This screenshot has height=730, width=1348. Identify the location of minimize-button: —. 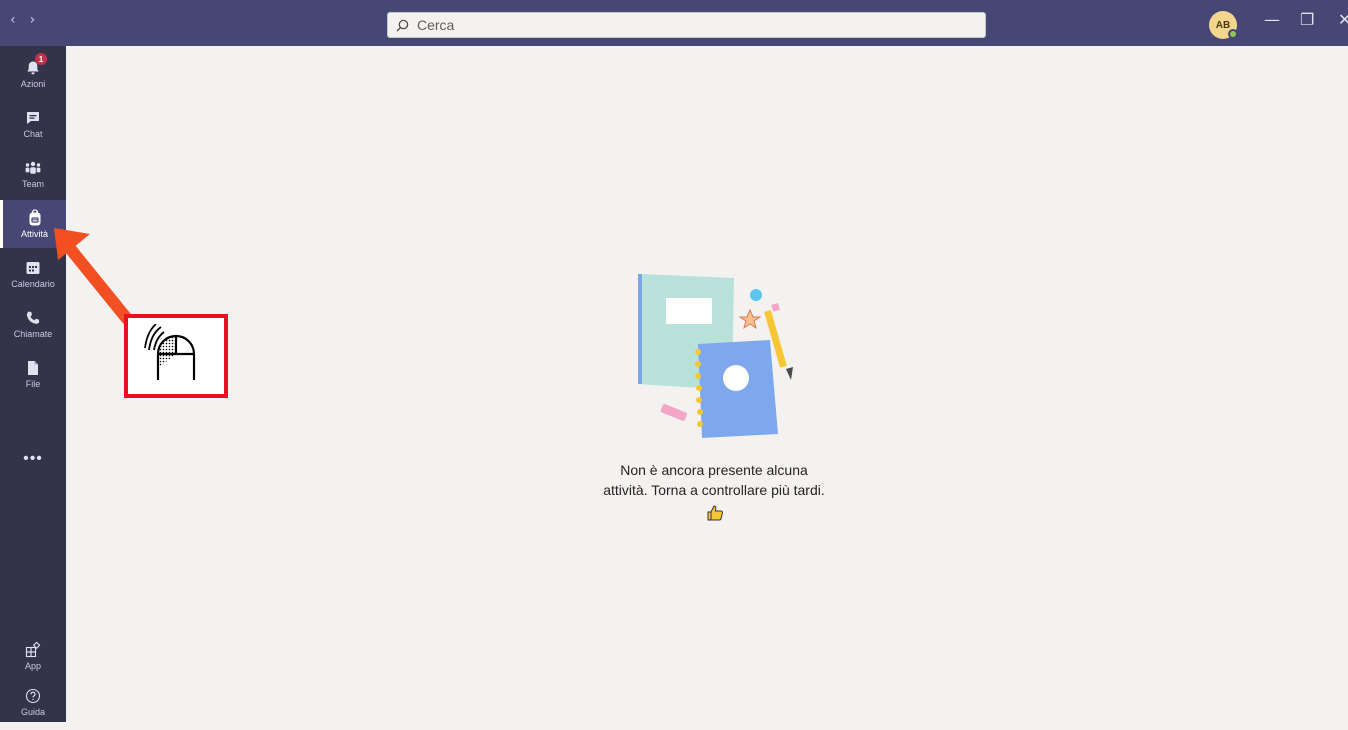
(1272, 19).